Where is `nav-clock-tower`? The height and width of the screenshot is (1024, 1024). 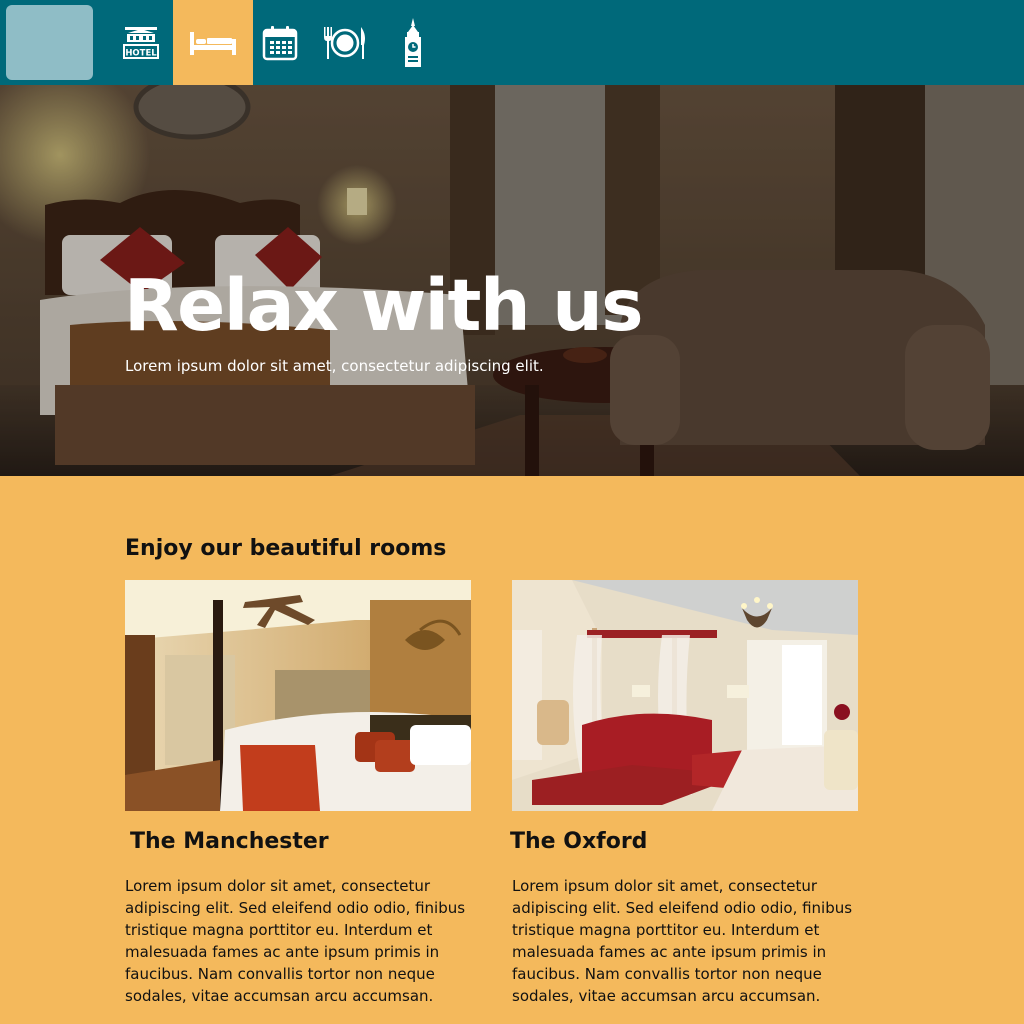 nav-clock-tower is located at coordinates (413, 42).